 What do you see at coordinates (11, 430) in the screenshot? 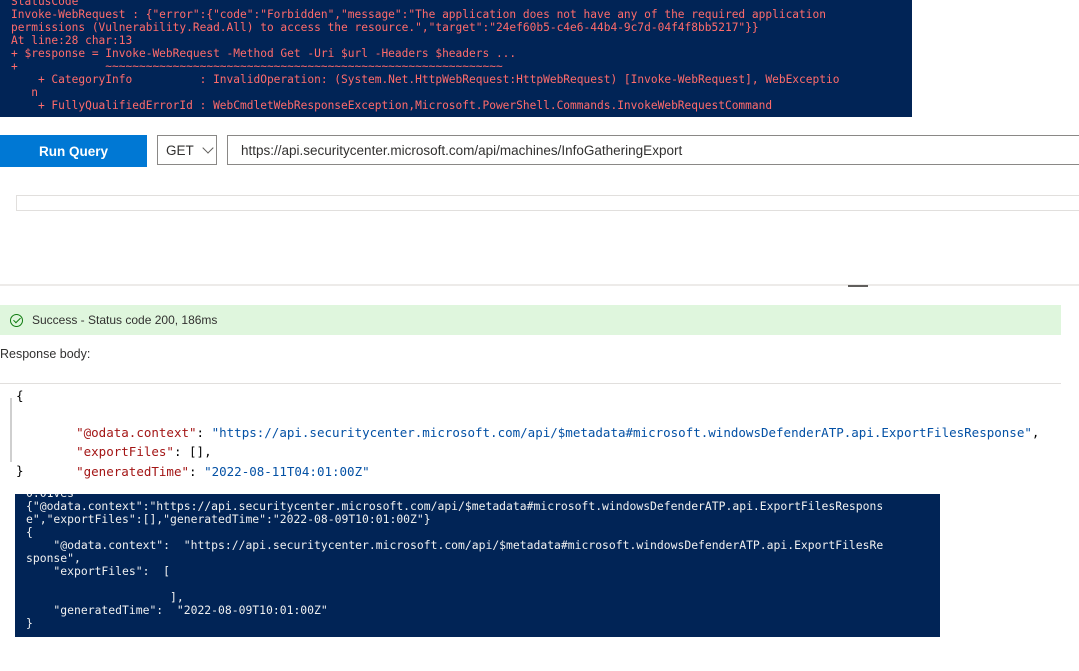
I see `response-indent-guide` at bounding box center [11, 430].